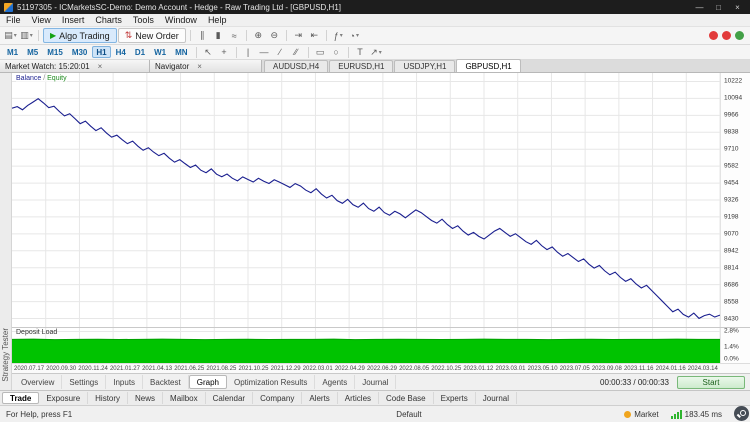 This screenshot has width=750, height=422. I want to click on tester-tab-graph: Graph, so click(207, 382).